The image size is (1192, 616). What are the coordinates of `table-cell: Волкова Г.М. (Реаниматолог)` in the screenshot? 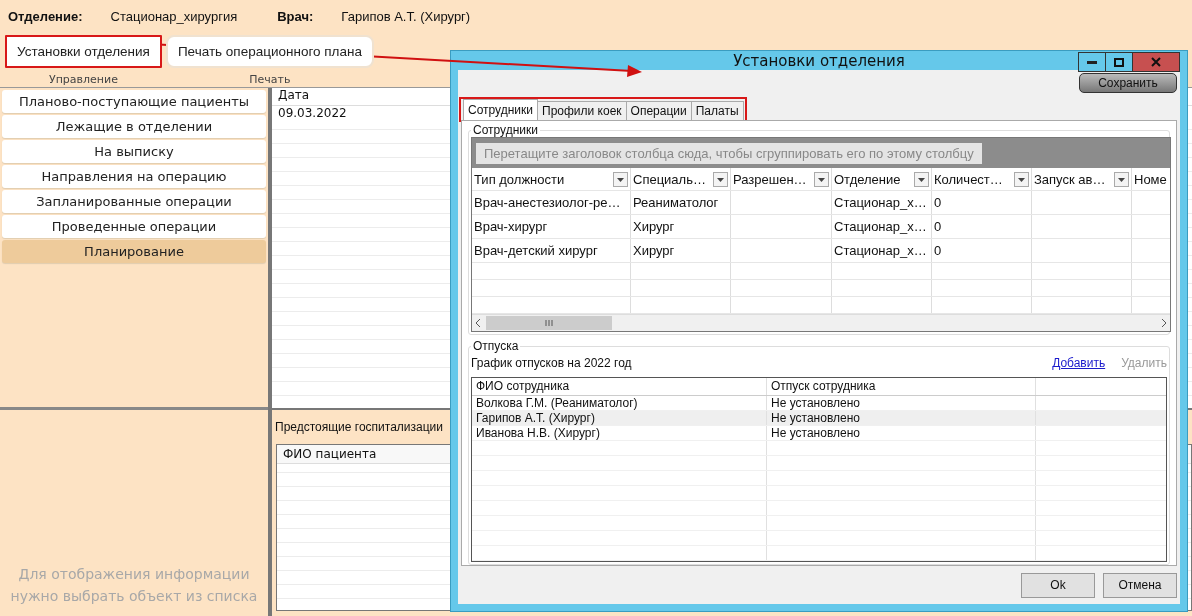 It's located at (557, 403).